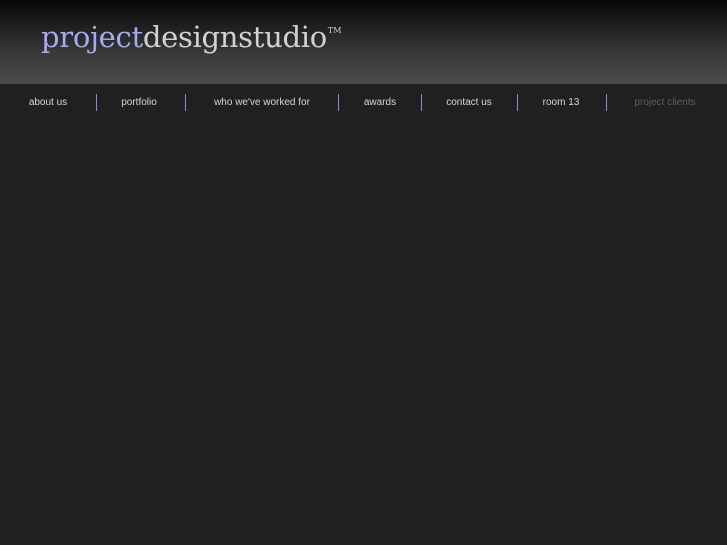 The height and width of the screenshot is (545, 727). What do you see at coordinates (334, 30) in the screenshot?
I see `trademark-mark: TM` at bounding box center [334, 30].